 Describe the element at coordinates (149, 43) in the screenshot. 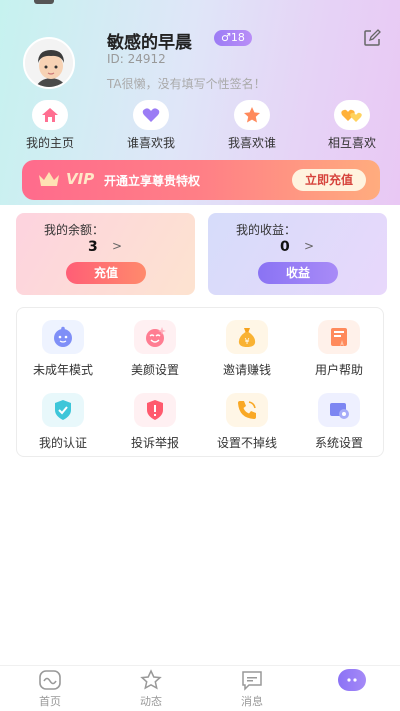

I see `nickname: 敏感的早晨` at that location.